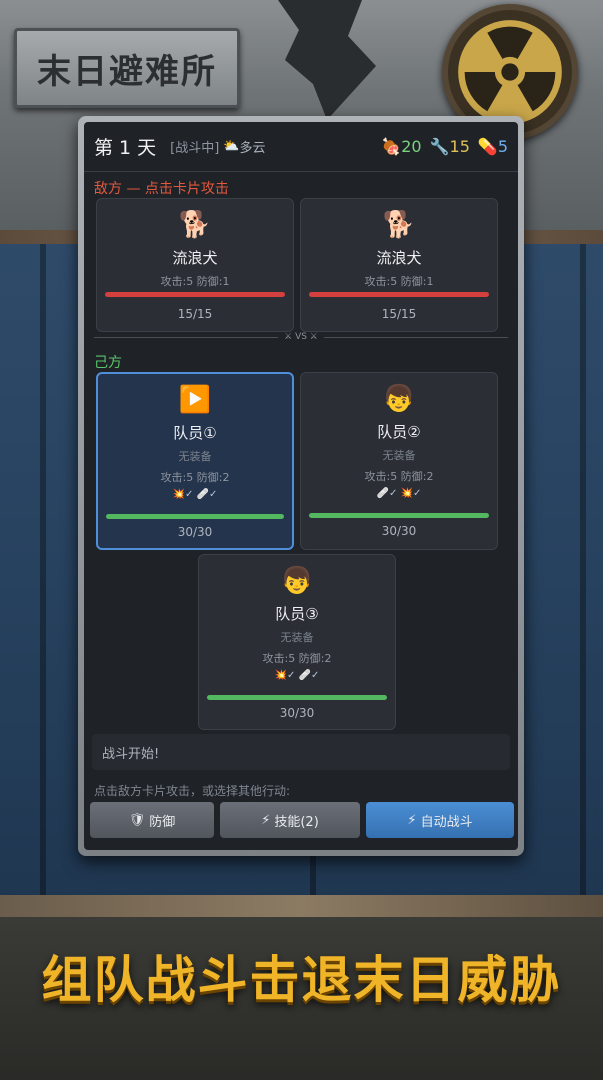 Image resolution: width=603 pixels, height=1080 pixels. Describe the element at coordinates (125, 148) in the screenshot. I see `day-counter: 第 1 天` at that location.